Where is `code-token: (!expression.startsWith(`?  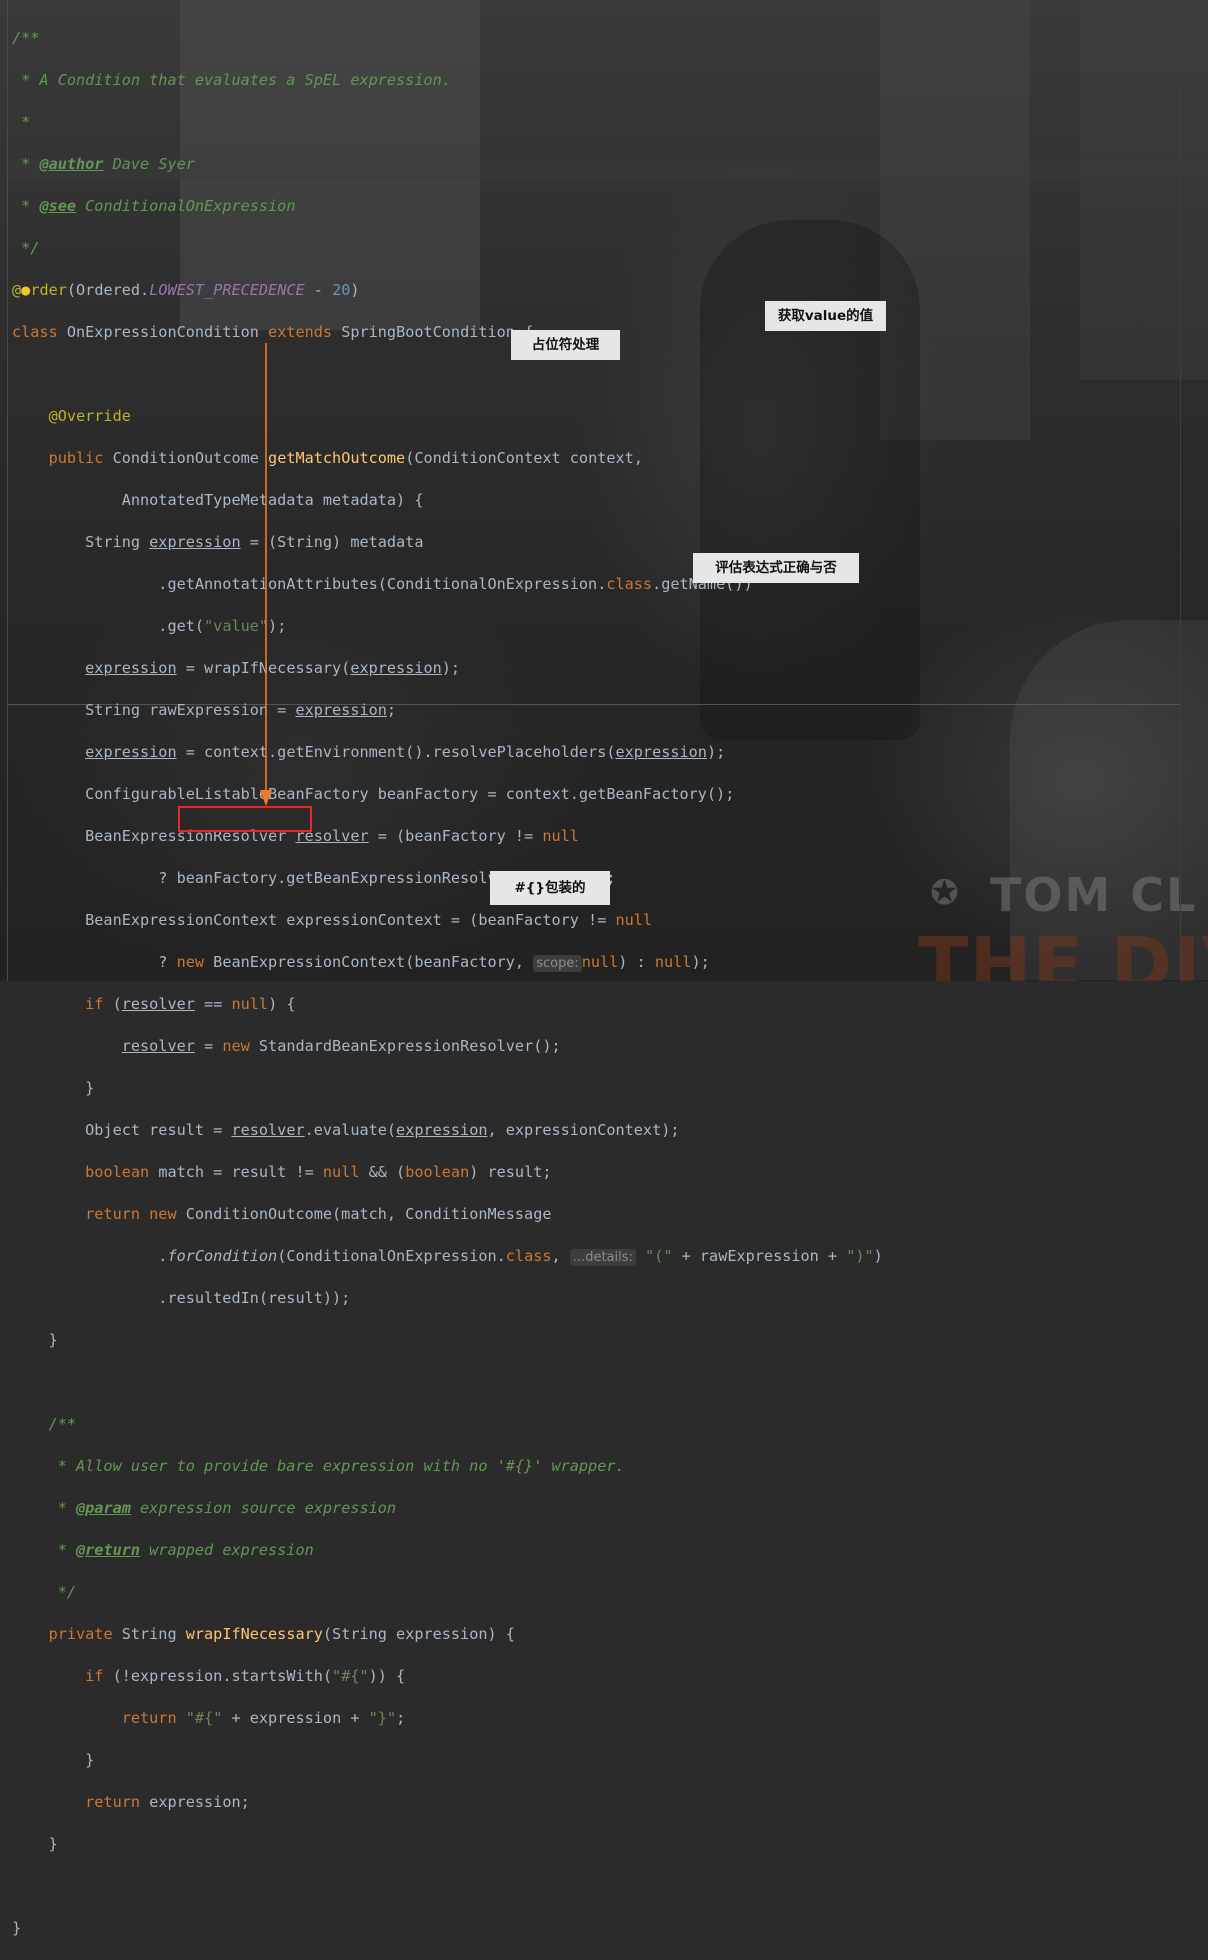 code-token: (!expression.startsWith( is located at coordinates (218, 1676).